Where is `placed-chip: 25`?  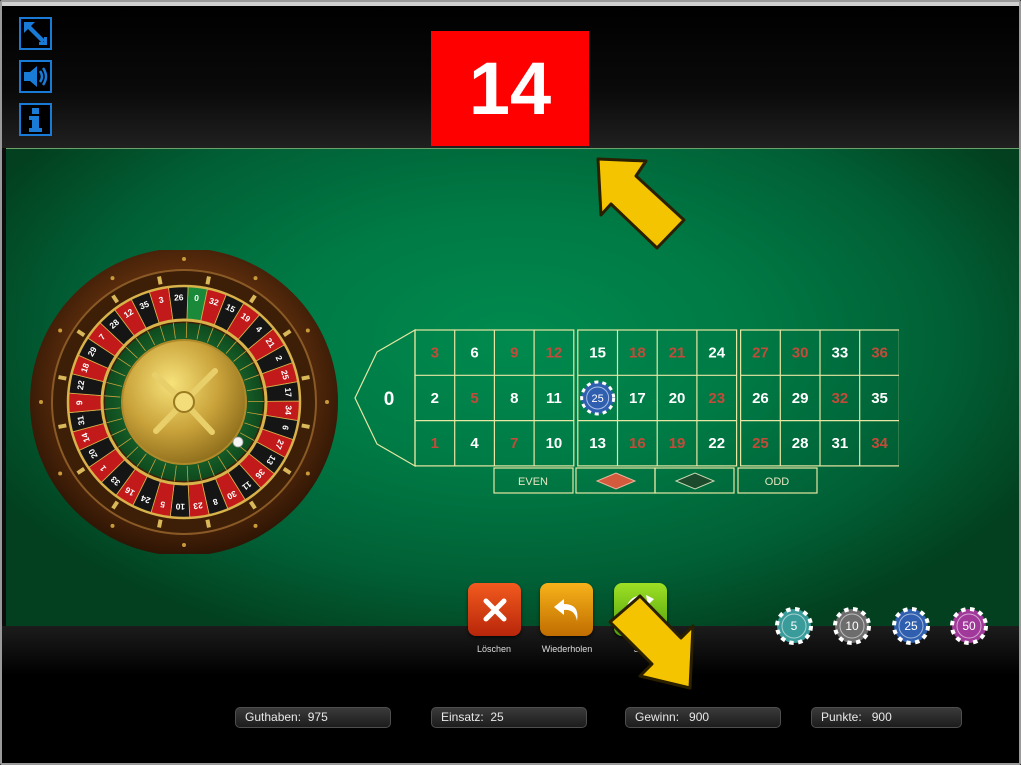 placed-chip: 25 is located at coordinates (598, 398).